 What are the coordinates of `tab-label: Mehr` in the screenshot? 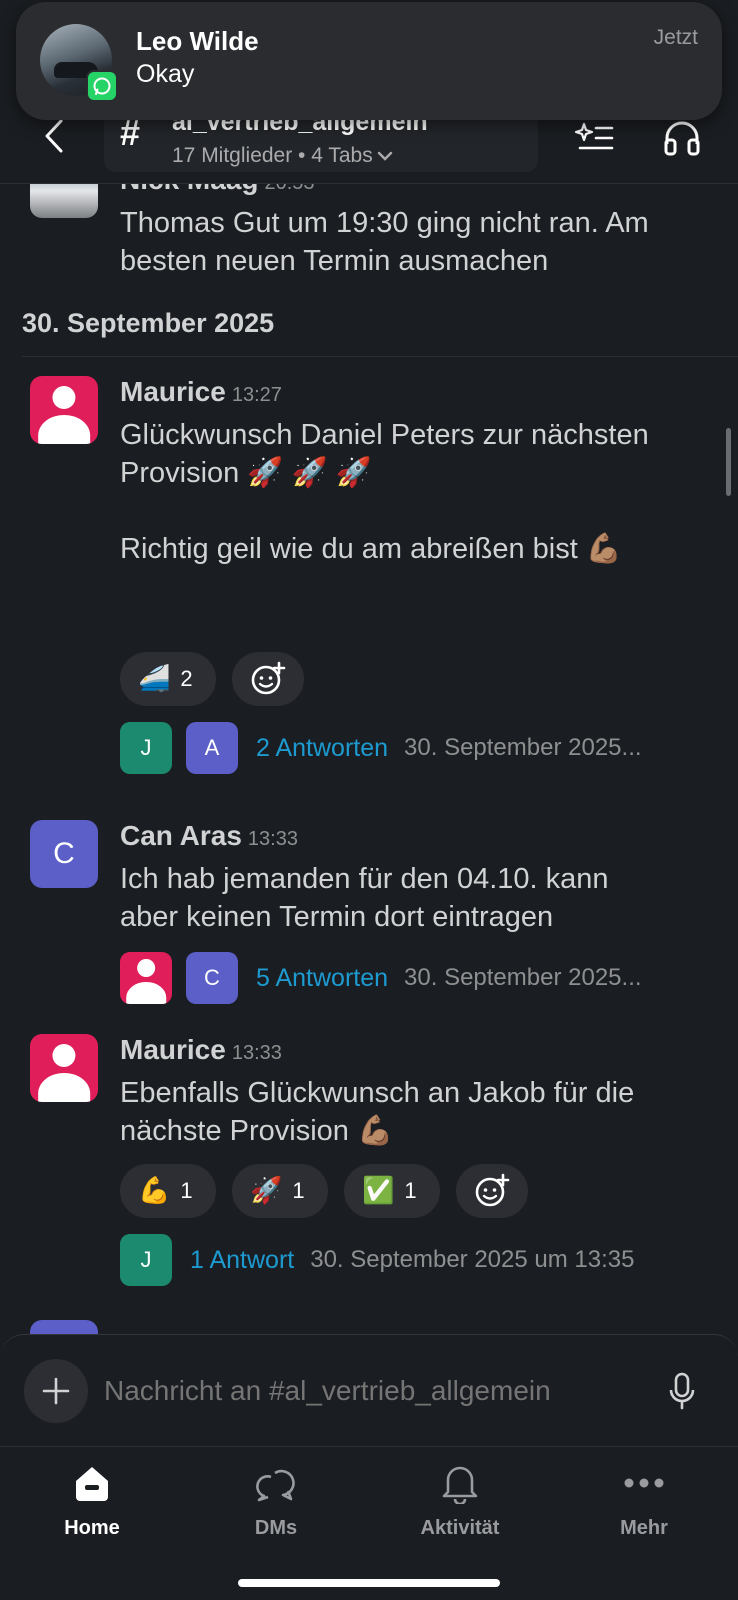 It's located at (644, 1528).